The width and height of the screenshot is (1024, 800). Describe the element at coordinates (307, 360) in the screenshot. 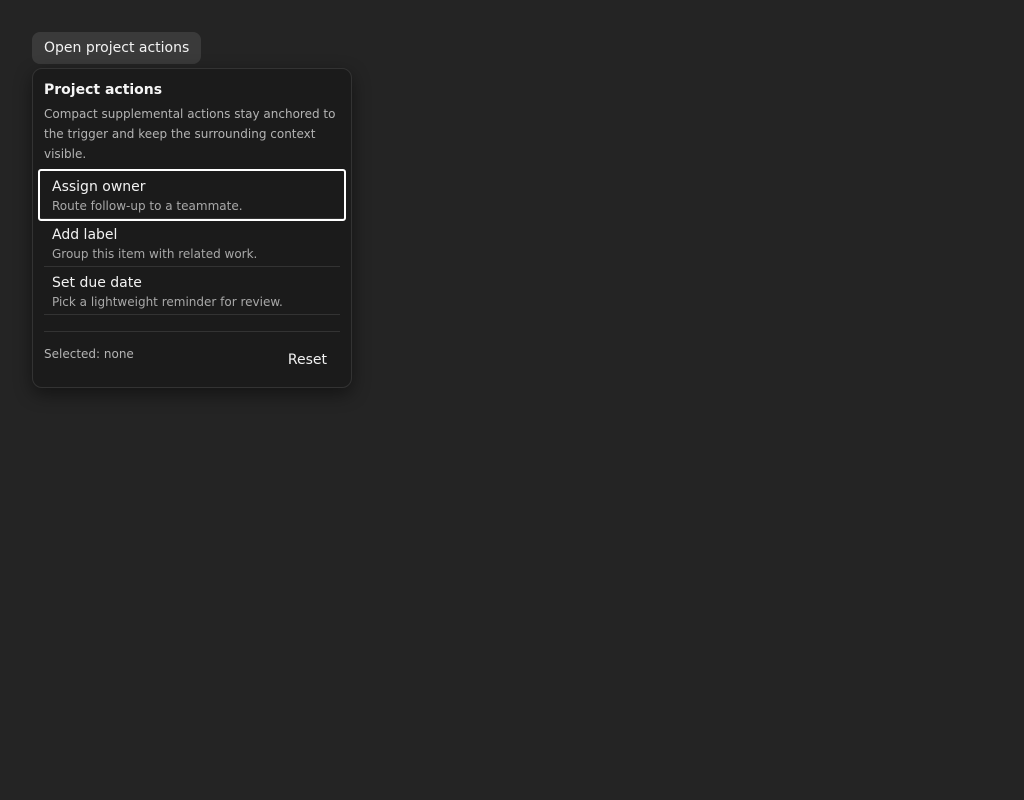

I see `reset-button: Reset` at that location.